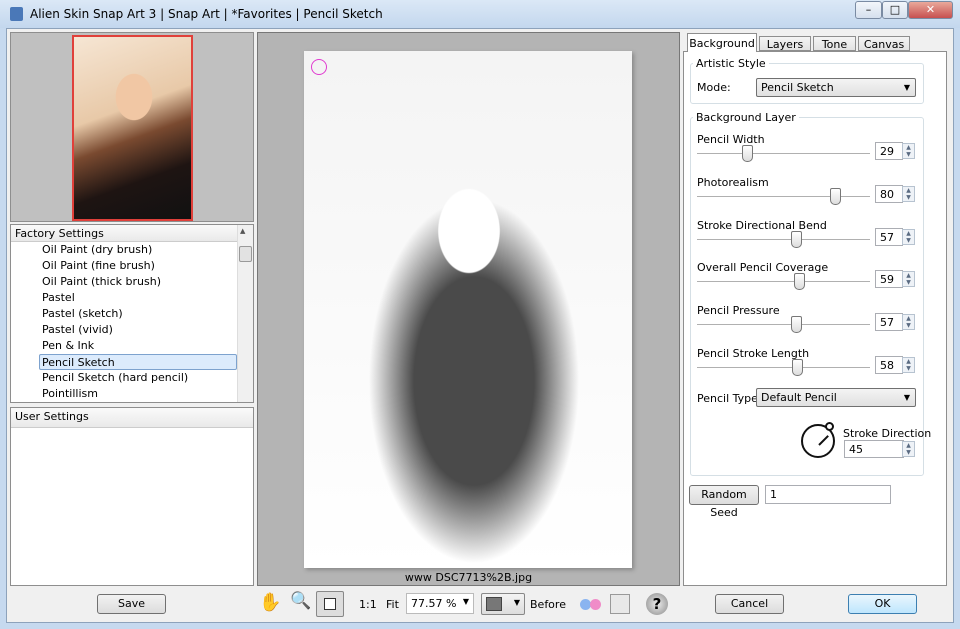  What do you see at coordinates (889, 151) in the screenshot?
I see `pencil-width-input: 29` at bounding box center [889, 151].